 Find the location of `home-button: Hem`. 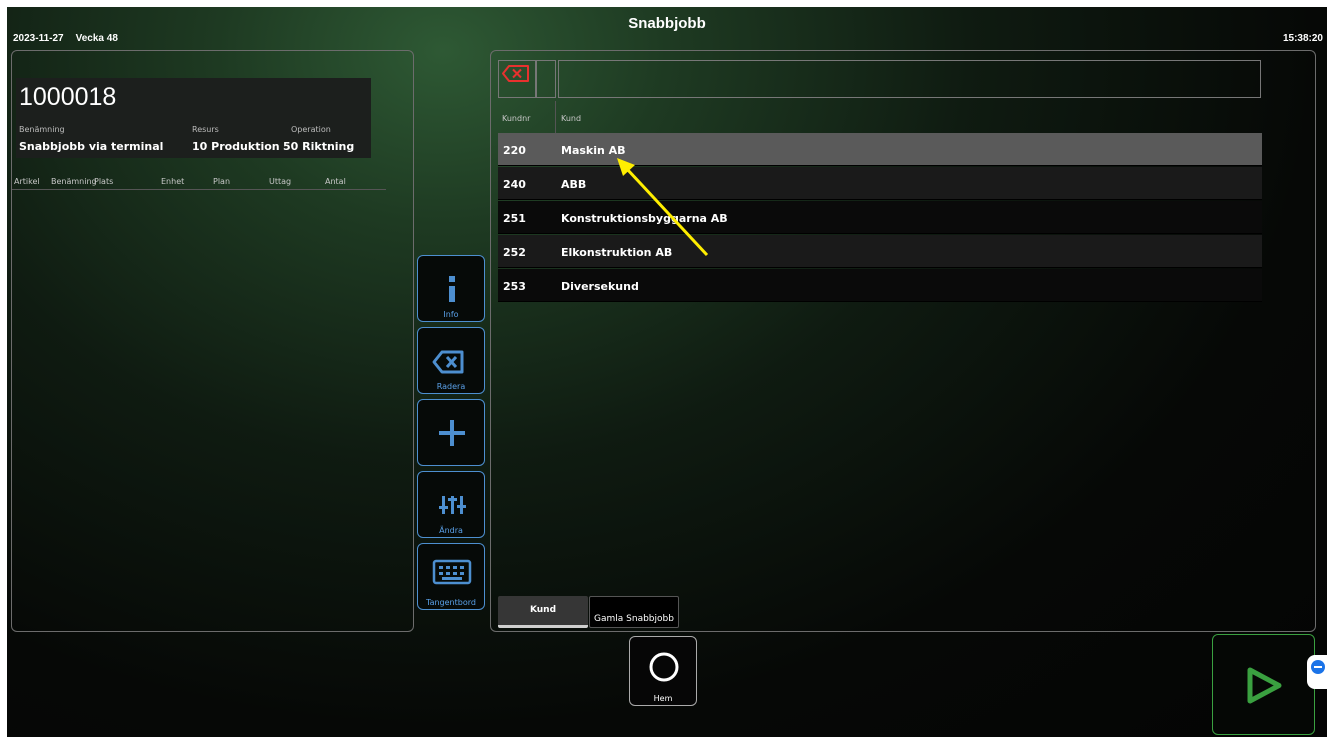

home-button: Hem is located at coordinates (663, 671).